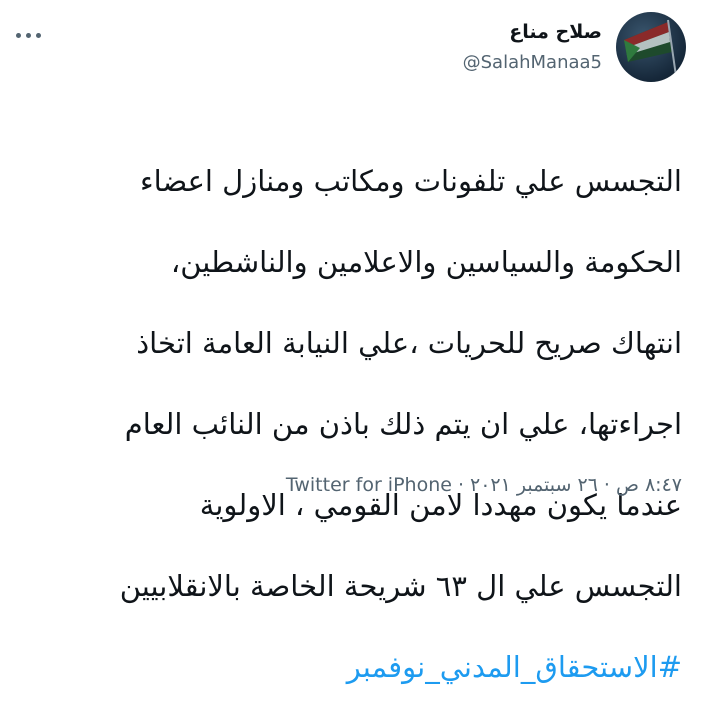 The width and height of the screenshot is (708, 728). Describe the element at coordinates (532, 47) in the screenshot. I see `user-names: صلاح مناع @SalahManaa5` at that location.